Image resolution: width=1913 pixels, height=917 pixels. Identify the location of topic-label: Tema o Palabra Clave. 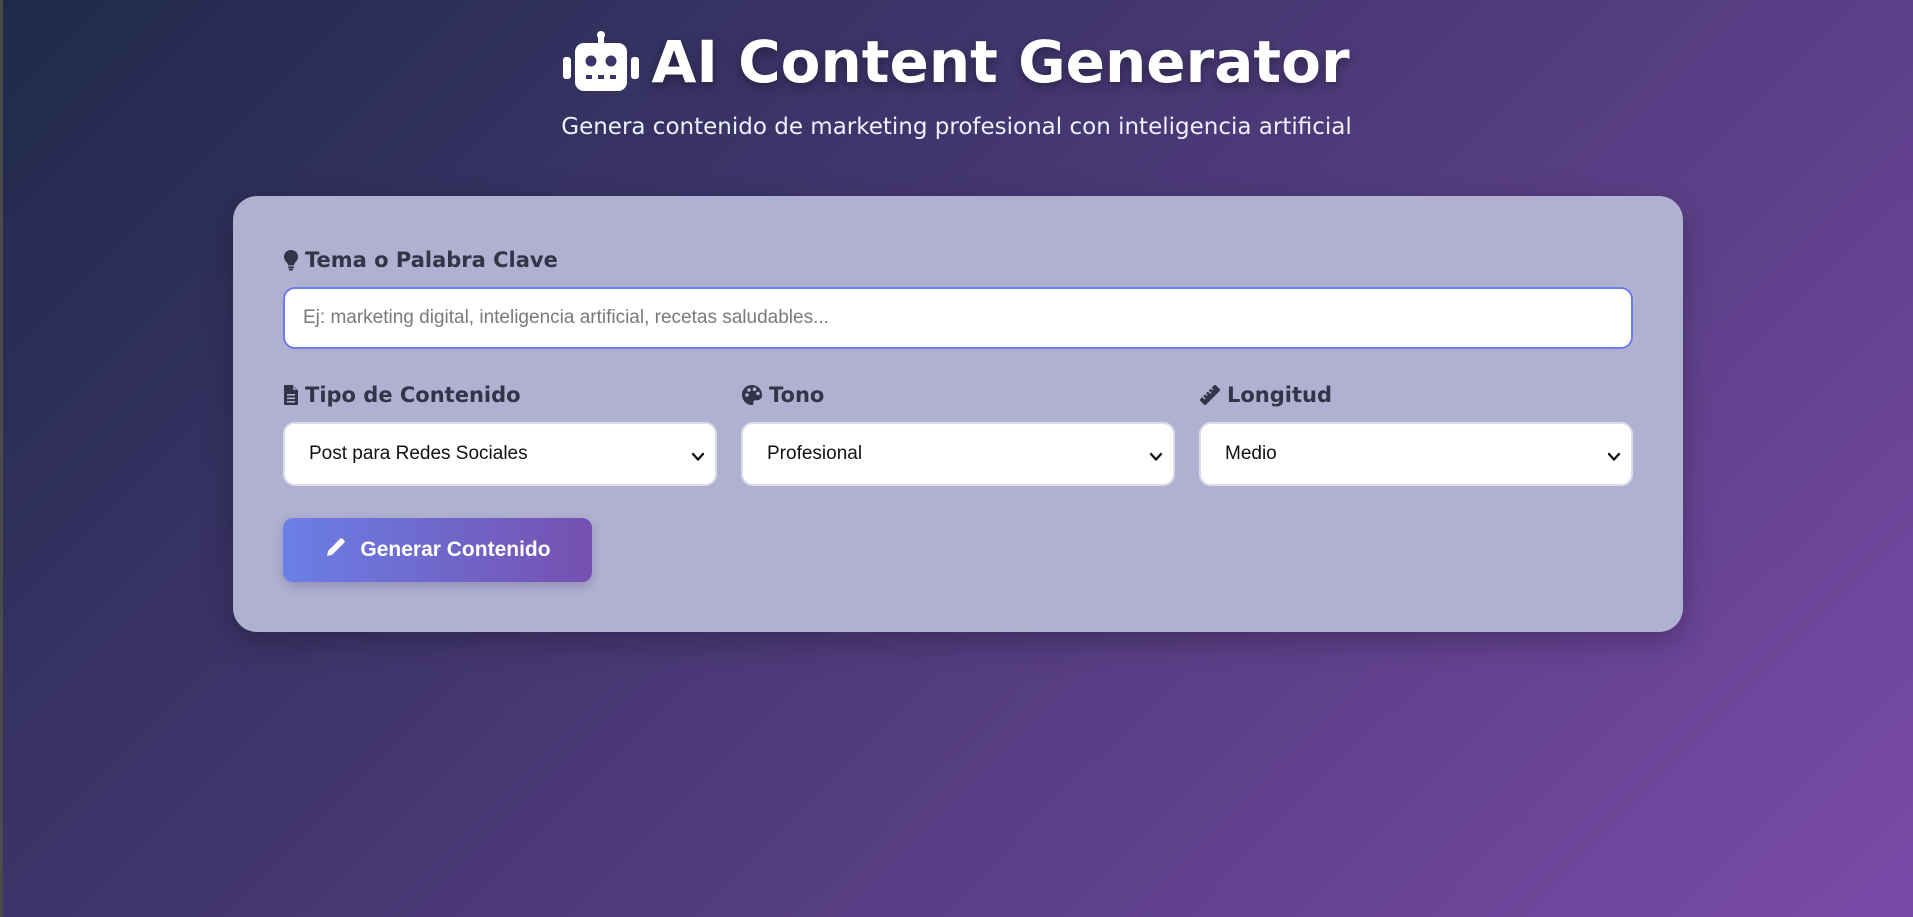
(420, 260).